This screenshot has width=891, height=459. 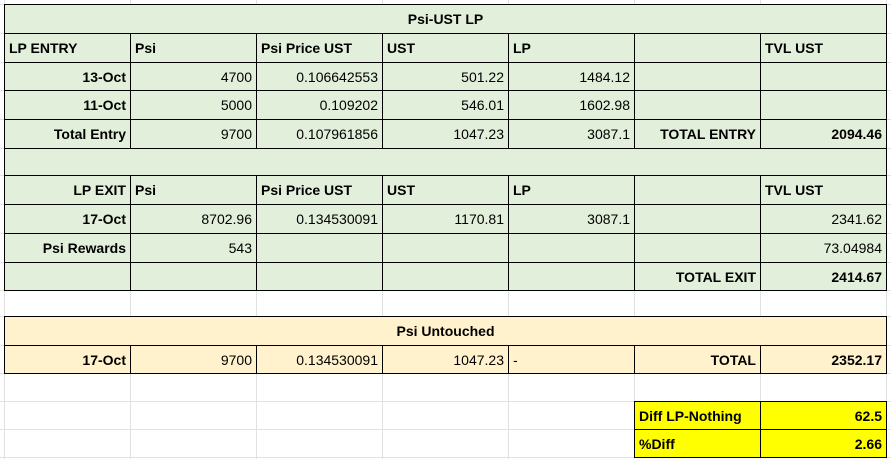 What do you see at coordinates (319, 248) in the screenshot?
I see `exit-price-cell` at bounding box center [319, 248].